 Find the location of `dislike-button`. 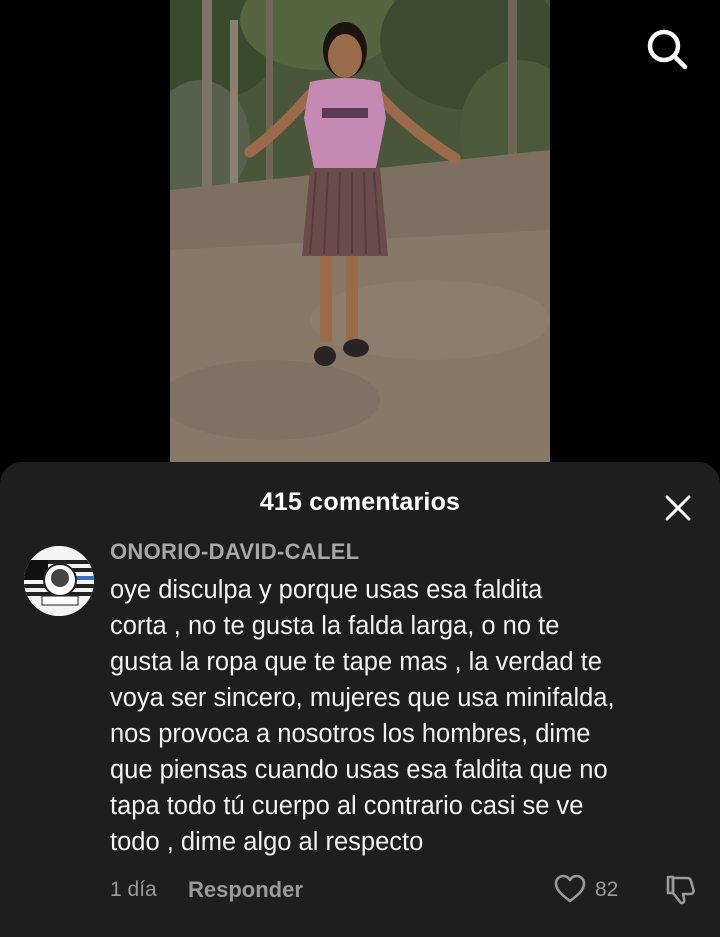

dislike-button is located at coordinates (680, 890).